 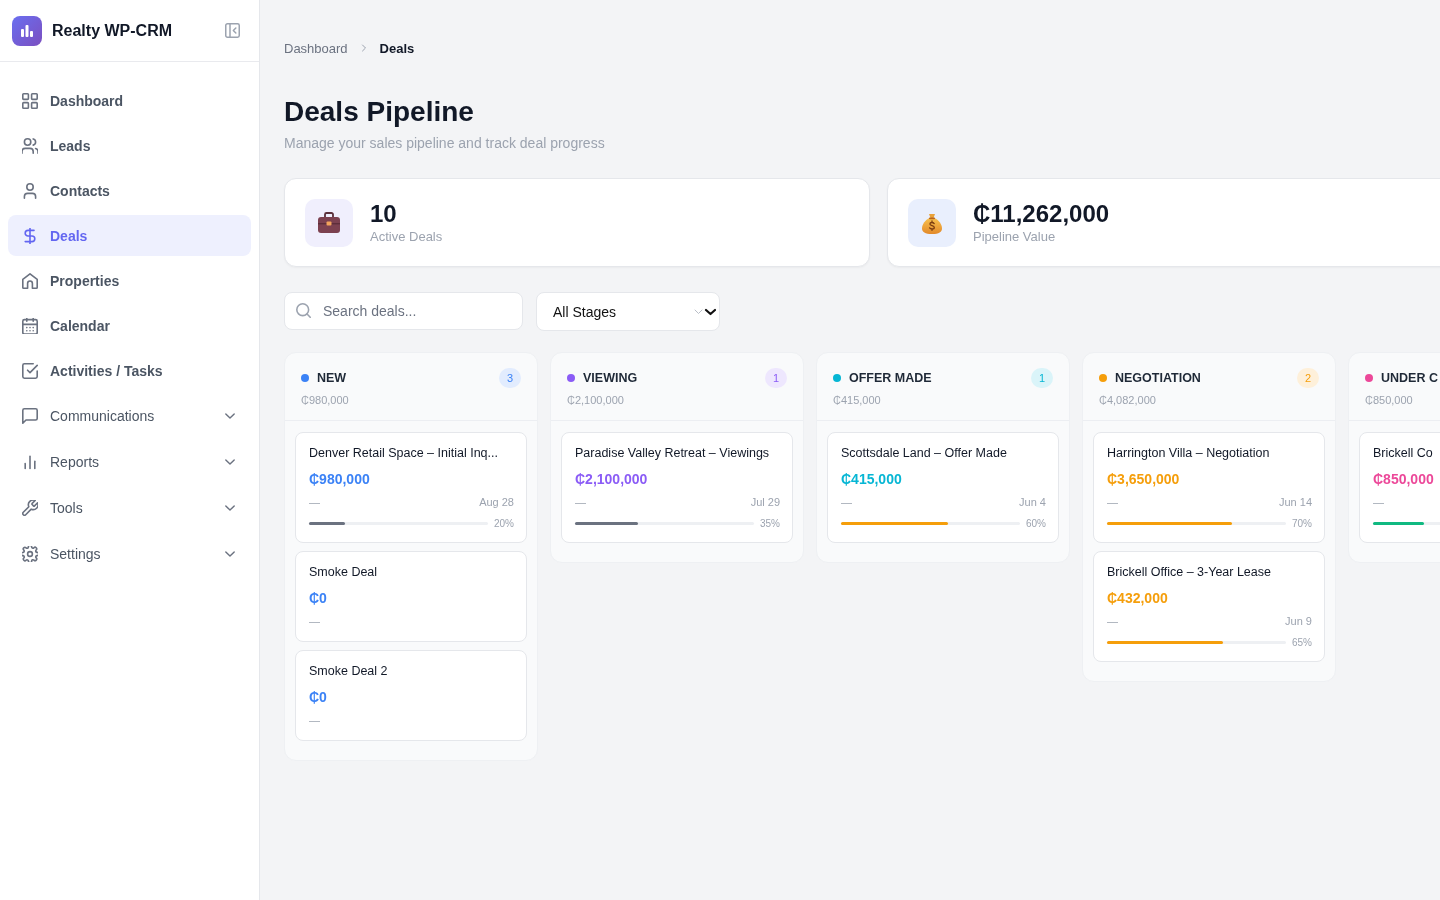 What do you see at coordinates (510, 378) in the screenshot?
I see `count-badge: 3` at bounding box center [510, 378].